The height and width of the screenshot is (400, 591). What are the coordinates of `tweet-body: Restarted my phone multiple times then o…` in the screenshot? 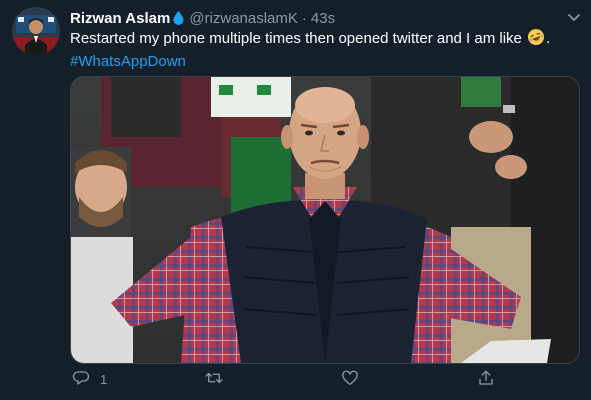 It's located at (298, 38).